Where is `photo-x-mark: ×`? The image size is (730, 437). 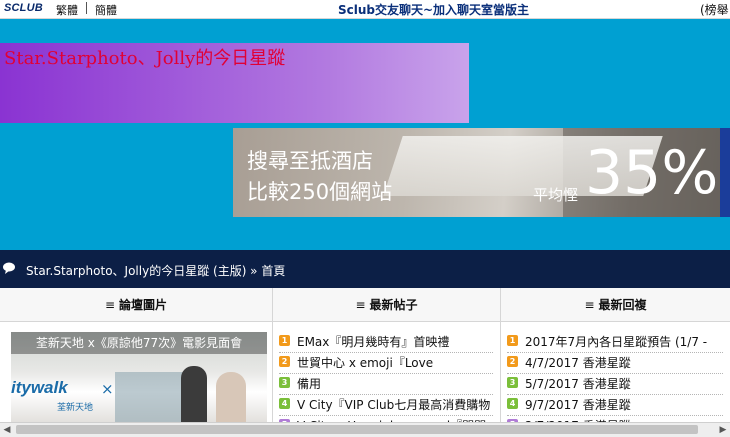
photo-x-mark: × is located at coordinates (107, 389).